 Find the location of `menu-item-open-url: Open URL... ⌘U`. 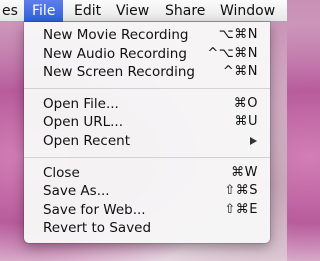

menu-item-open-url: Open URL... ⌘U is located at coordinates (147, 122).